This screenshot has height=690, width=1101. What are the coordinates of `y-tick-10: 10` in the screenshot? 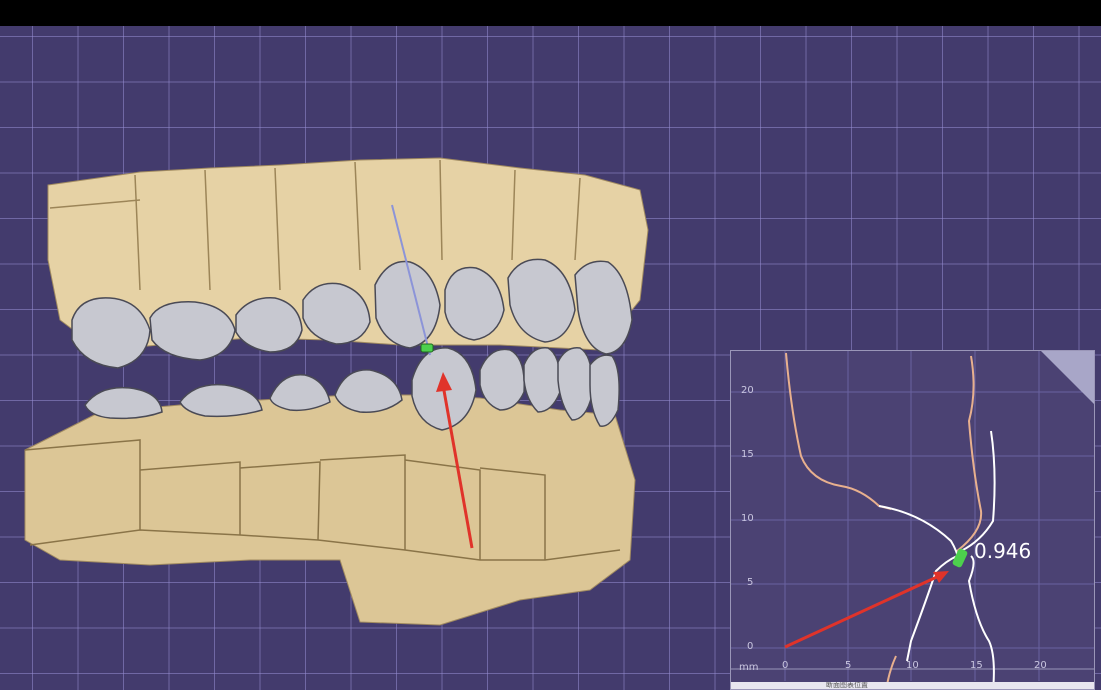 It's located at (747, 518).